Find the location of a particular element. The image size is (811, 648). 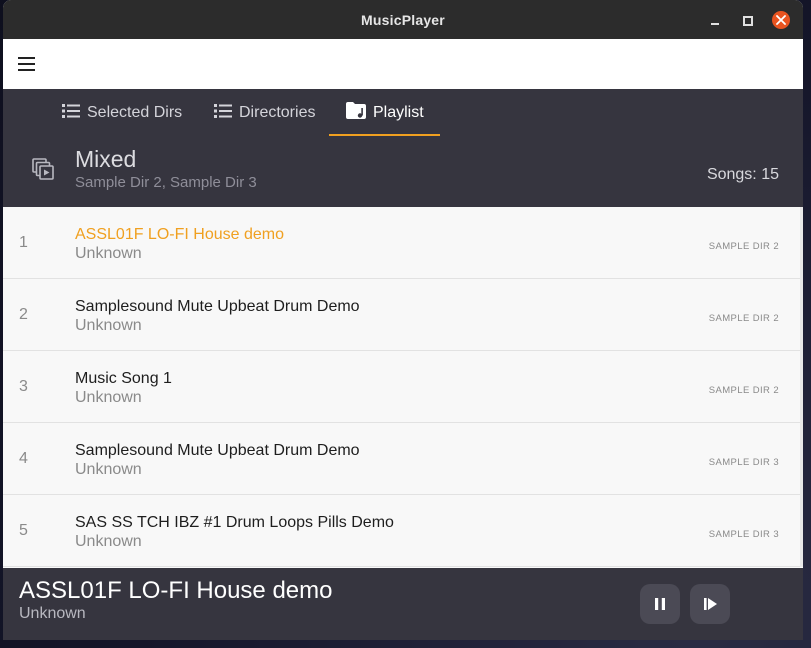

pause-icon is located at coordinates (660, 604).